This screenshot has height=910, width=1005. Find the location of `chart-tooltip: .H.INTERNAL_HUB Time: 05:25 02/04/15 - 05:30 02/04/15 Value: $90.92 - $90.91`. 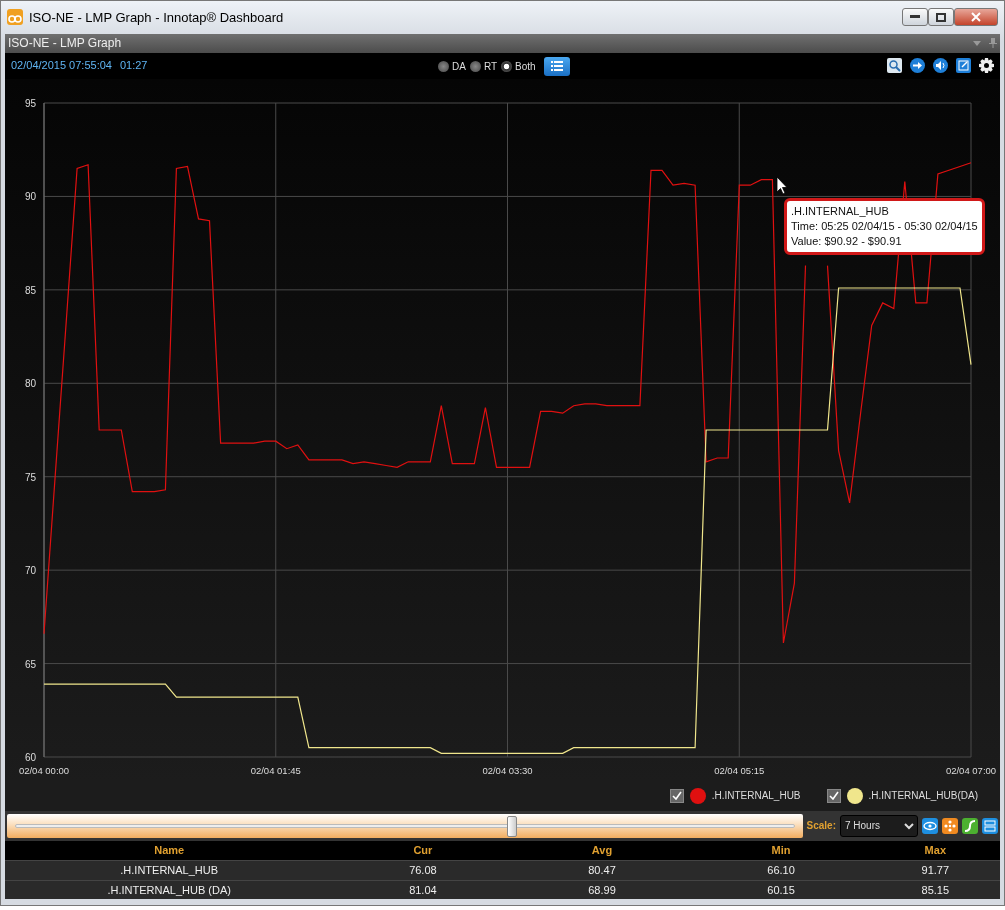

chart-tooltip: .H.INTERNAL_HUB Time: 05:25 02/04/15 - 05:30 02/04/15 Value: $90.92 - $90.91 is located at coordinates (884, 226).